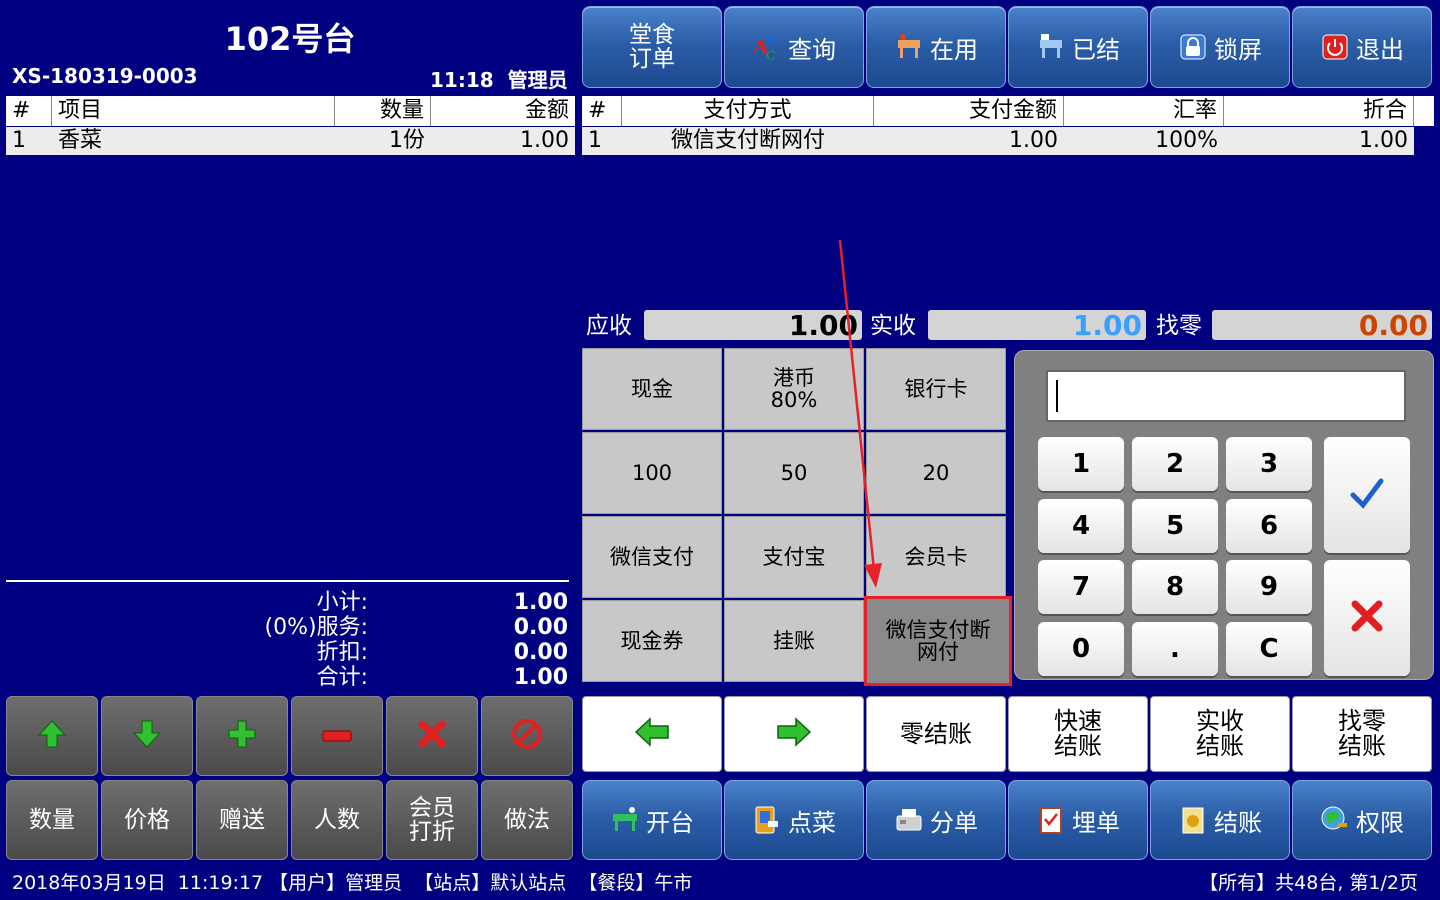  What do you see at coordinates (290, 141) in the screenshot?
I see `table-row: 1 香菜 1份 1.00` at bounding box center [290, 141].